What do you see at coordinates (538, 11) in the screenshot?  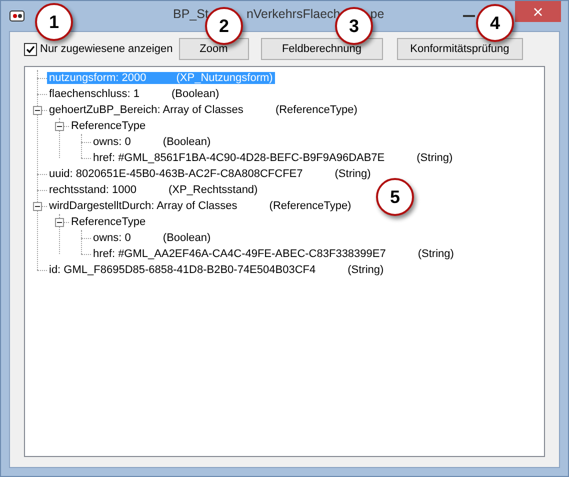 I see `close-button: ×` at bounding box center [538, 11].